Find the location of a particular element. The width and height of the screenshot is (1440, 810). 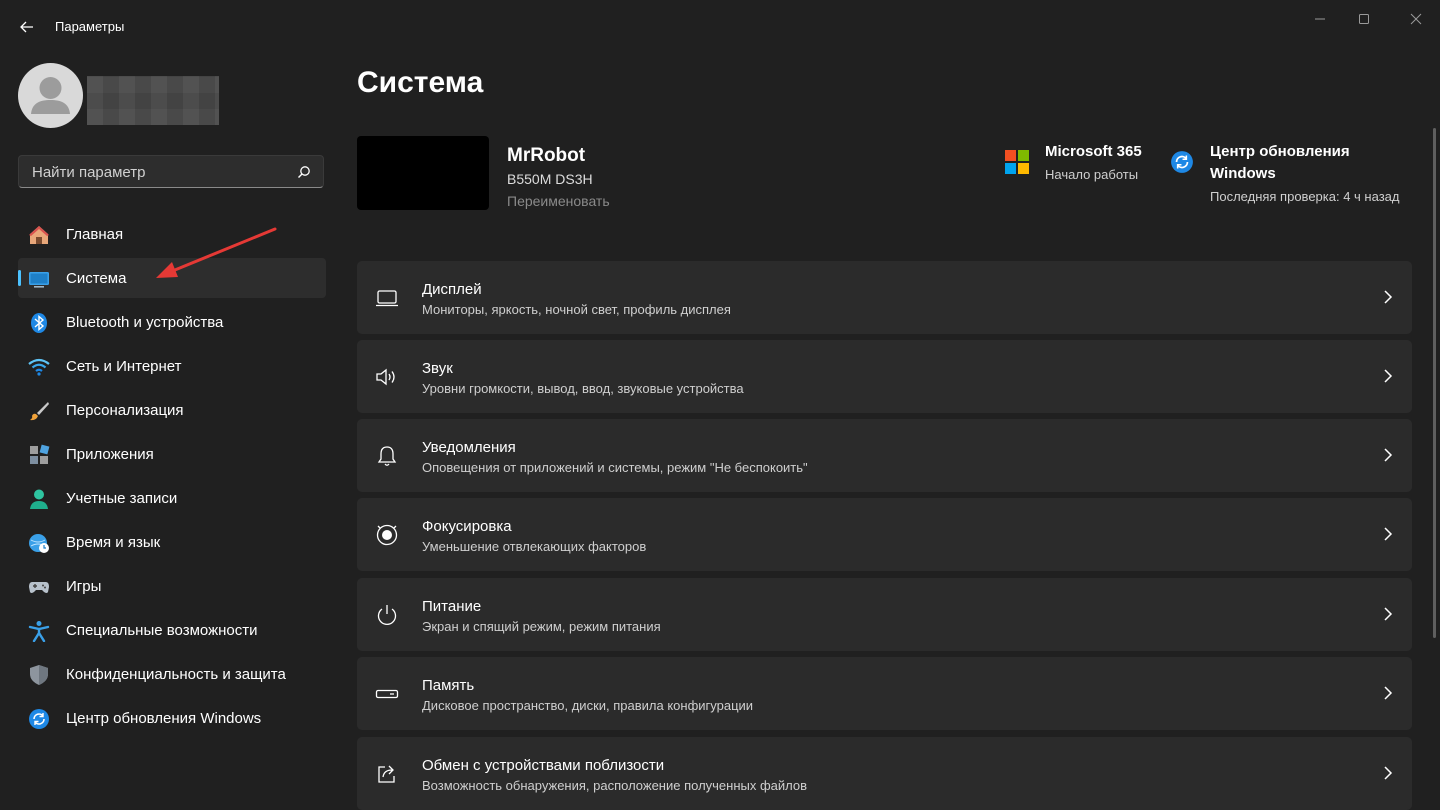

speaker-icon is located at coordinates (387, 377).